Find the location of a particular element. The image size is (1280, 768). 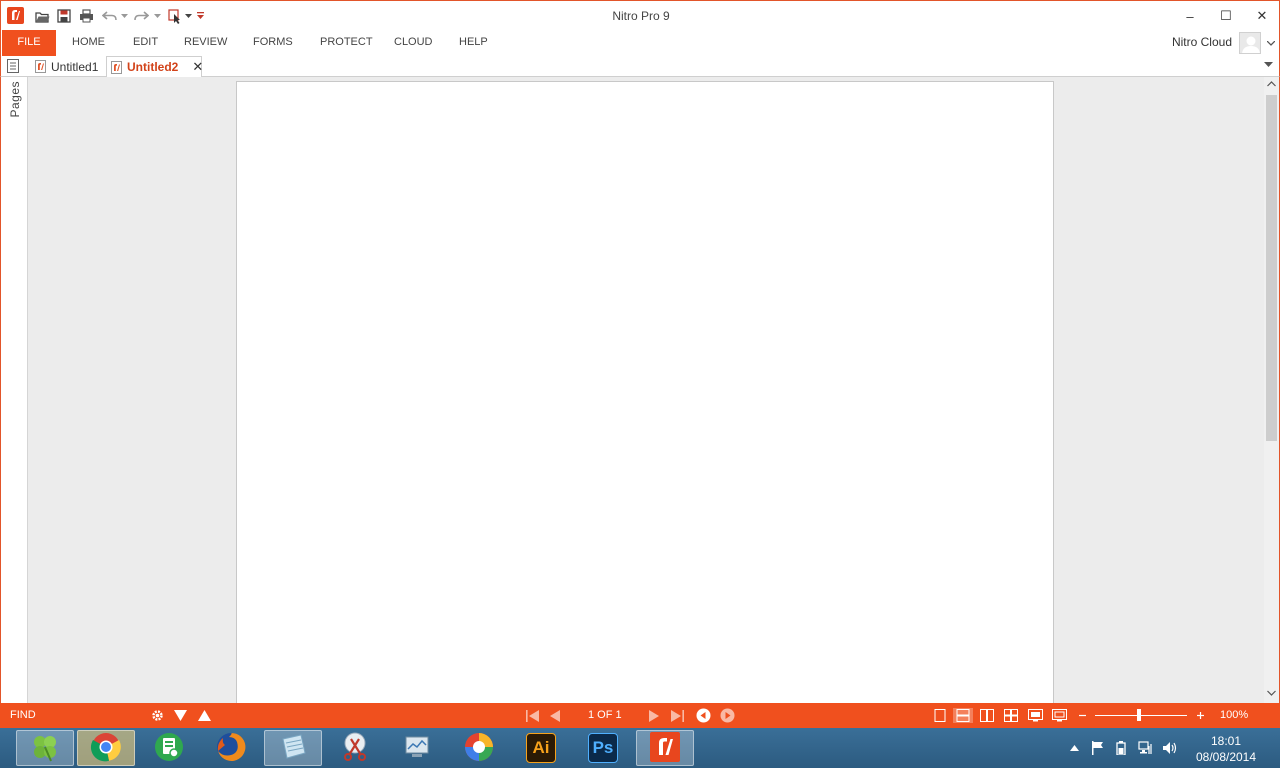

tab-cloud: CLOUD is located at coordinates (413, 43).